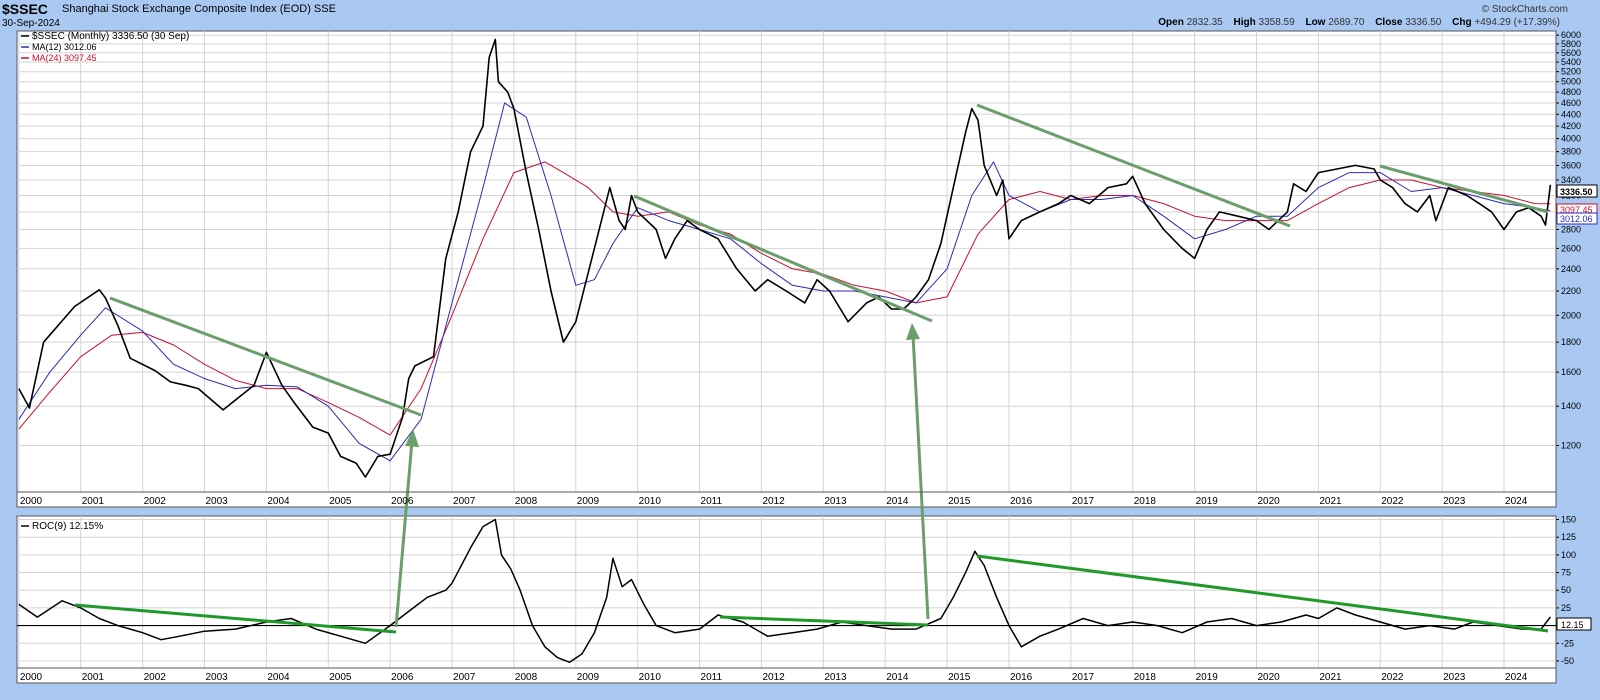 Image resolution: width=1600 pixels, height=700 pixels. Describe the element at coordinates (1571, 139) in the screenshot. I see `y-tick-label: 4000` at that location.